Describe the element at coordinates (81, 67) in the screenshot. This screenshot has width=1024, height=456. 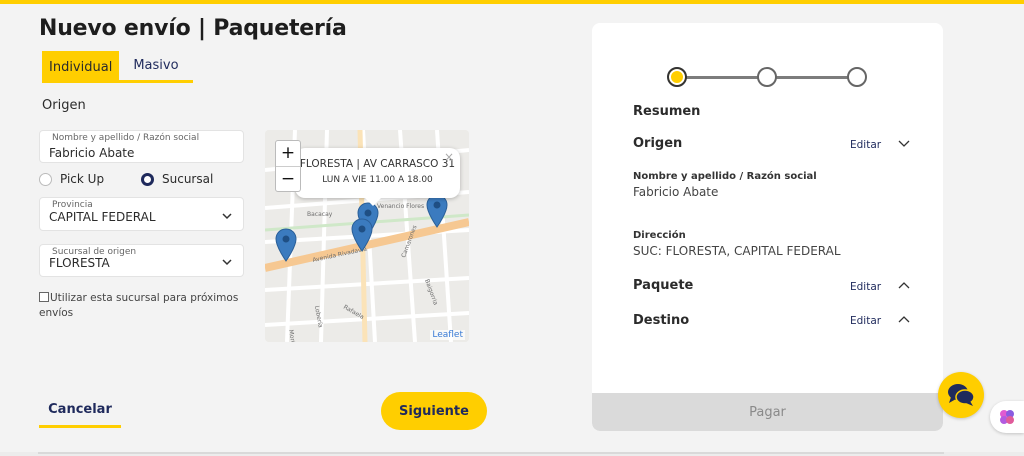
I see `tab-individual: Individual` at that location.